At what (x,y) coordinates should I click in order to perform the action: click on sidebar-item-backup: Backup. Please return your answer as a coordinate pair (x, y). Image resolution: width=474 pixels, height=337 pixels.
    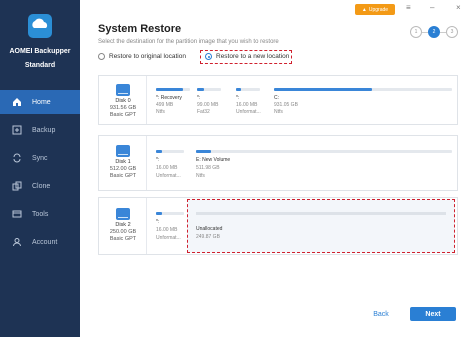
    Looking at the image, I should click on (40, 130).